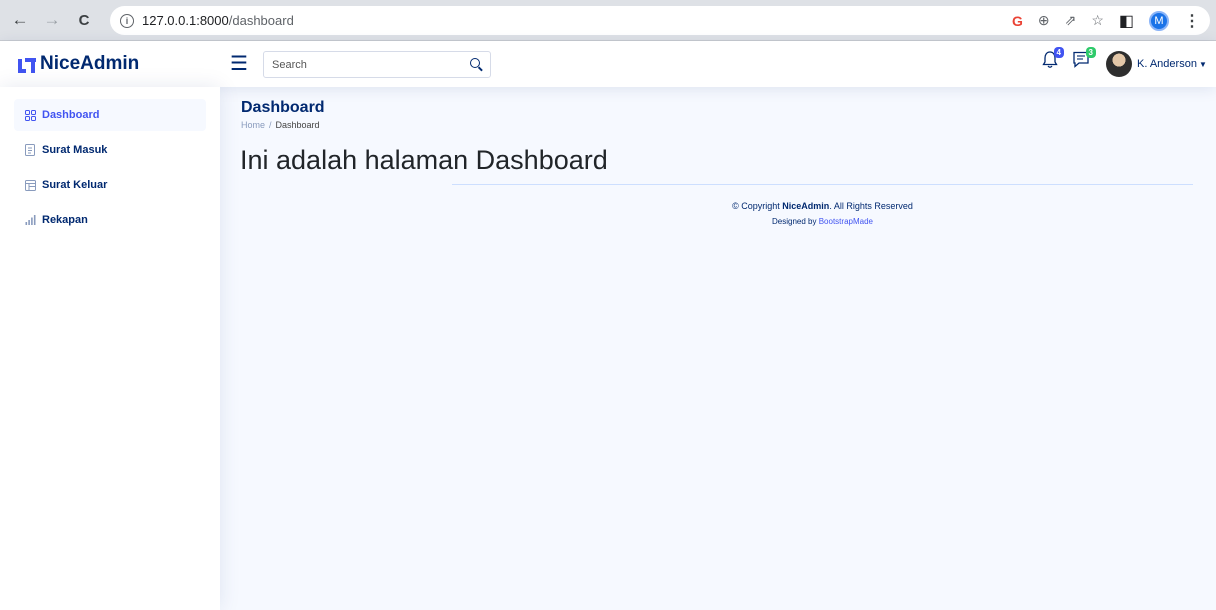 The image size is (1216, 610). Describe the element at coordinates (1106, 20) in the screenshot. I see `omnibox-actions: G ⊕ ⇗ ☆ ◧ M ⋮` at that location.